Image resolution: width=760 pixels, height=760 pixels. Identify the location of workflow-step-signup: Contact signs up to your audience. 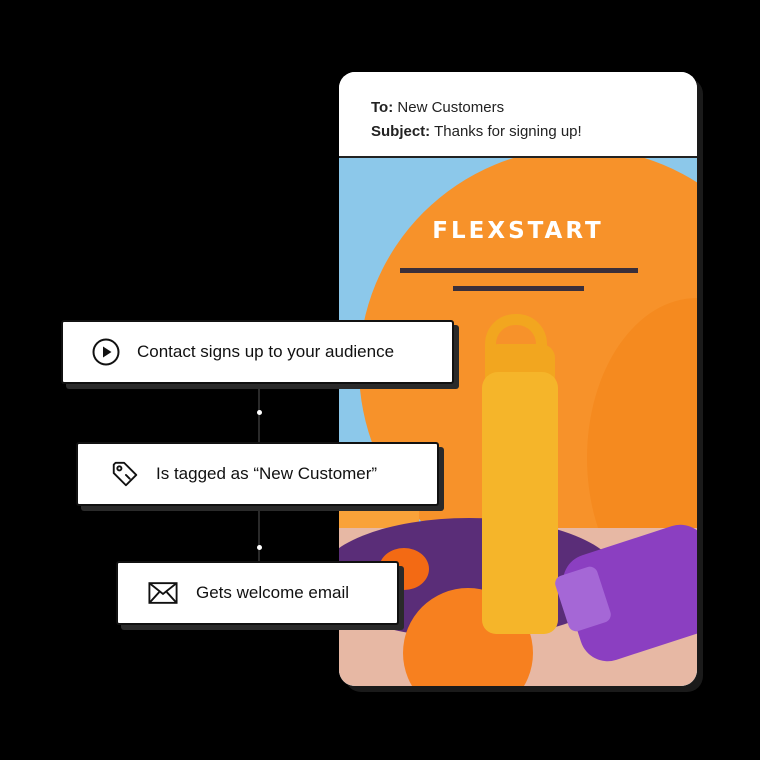
(257, 352).